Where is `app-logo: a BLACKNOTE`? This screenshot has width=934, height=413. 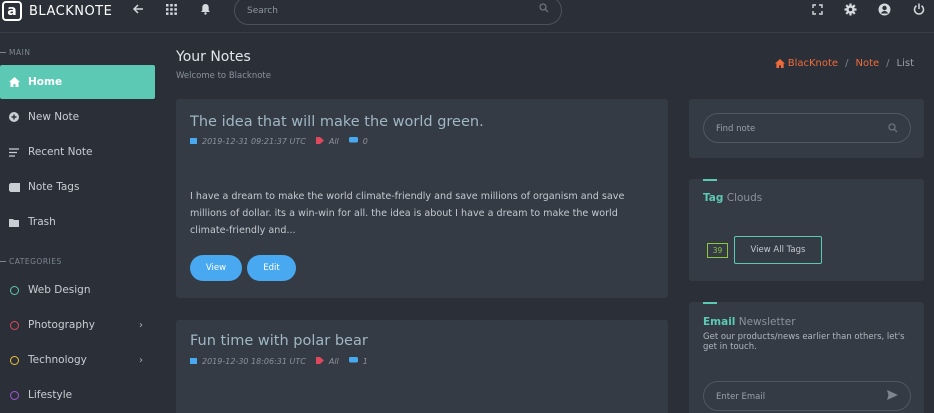
app-logo: a BLACKNOTE is located at coordinates (57, 11).